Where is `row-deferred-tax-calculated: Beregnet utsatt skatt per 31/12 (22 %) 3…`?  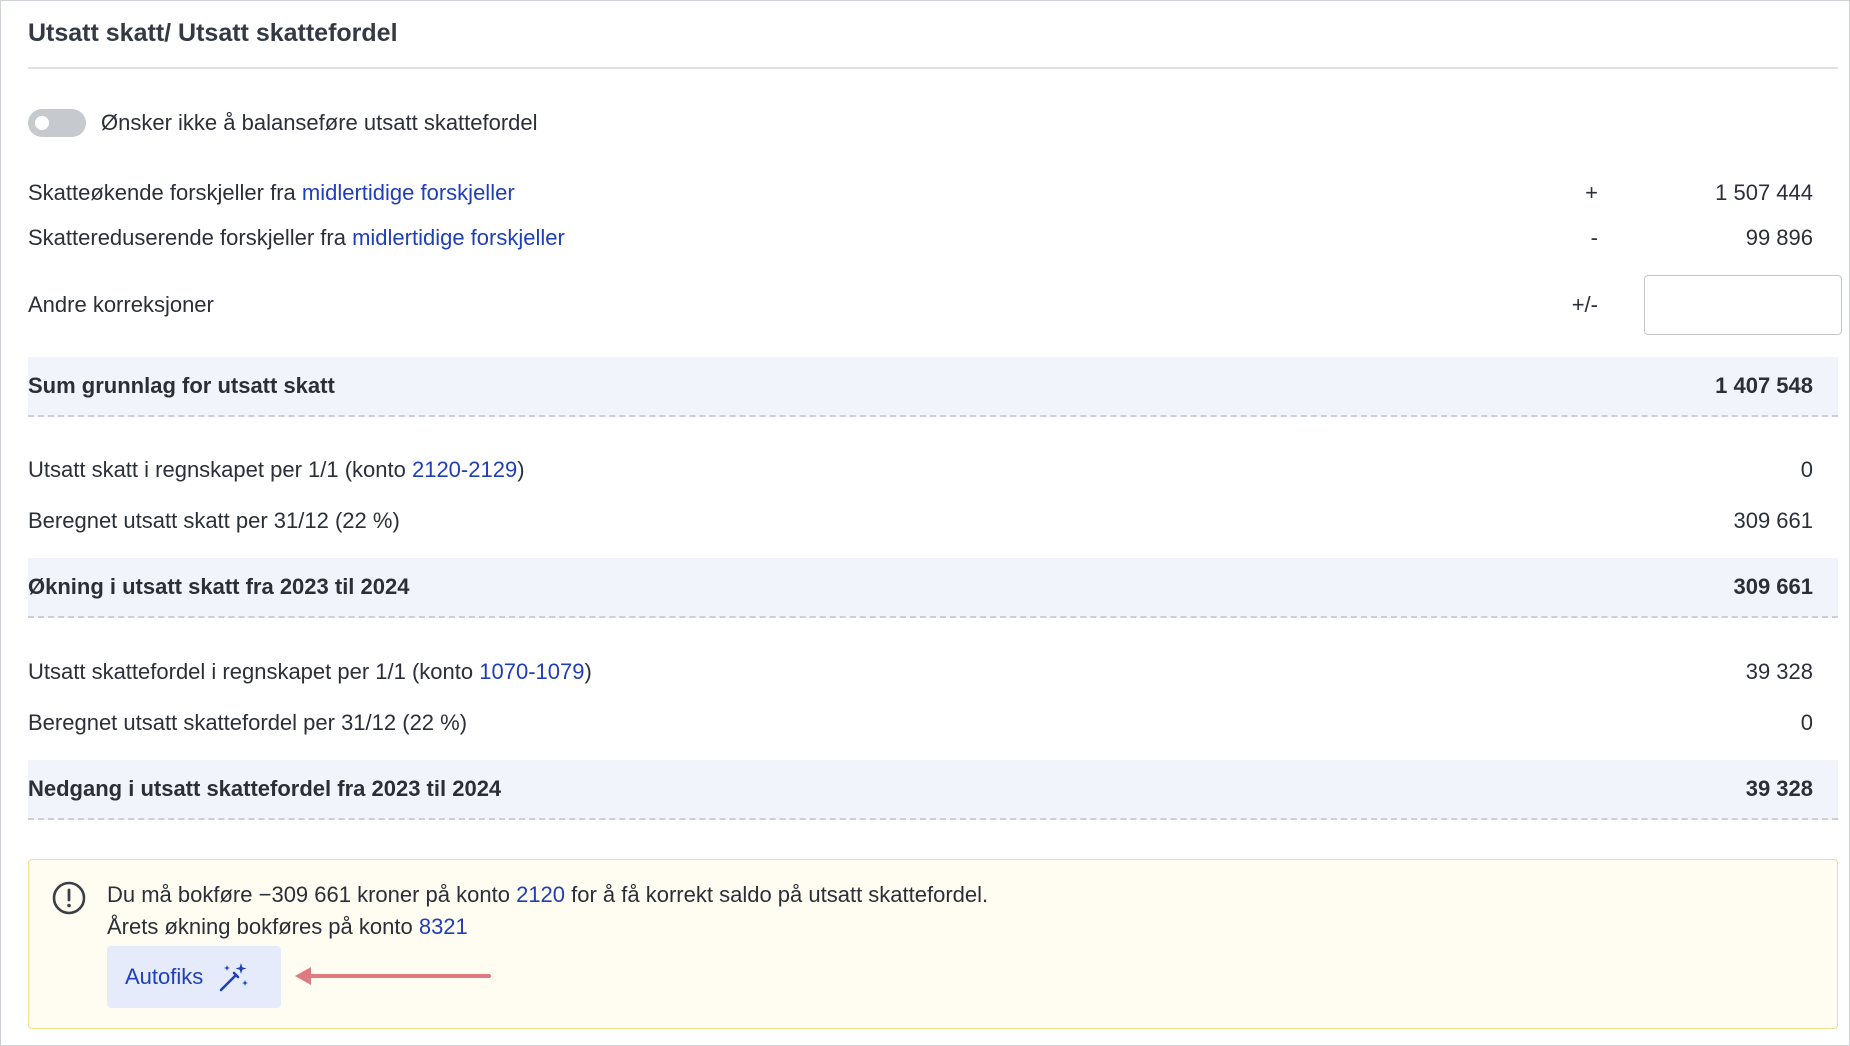 row-deferred-tax-calculated: Beregnet utsatt skatt per 31/12 (22 %) 3… is located at coordinates (933, 521).